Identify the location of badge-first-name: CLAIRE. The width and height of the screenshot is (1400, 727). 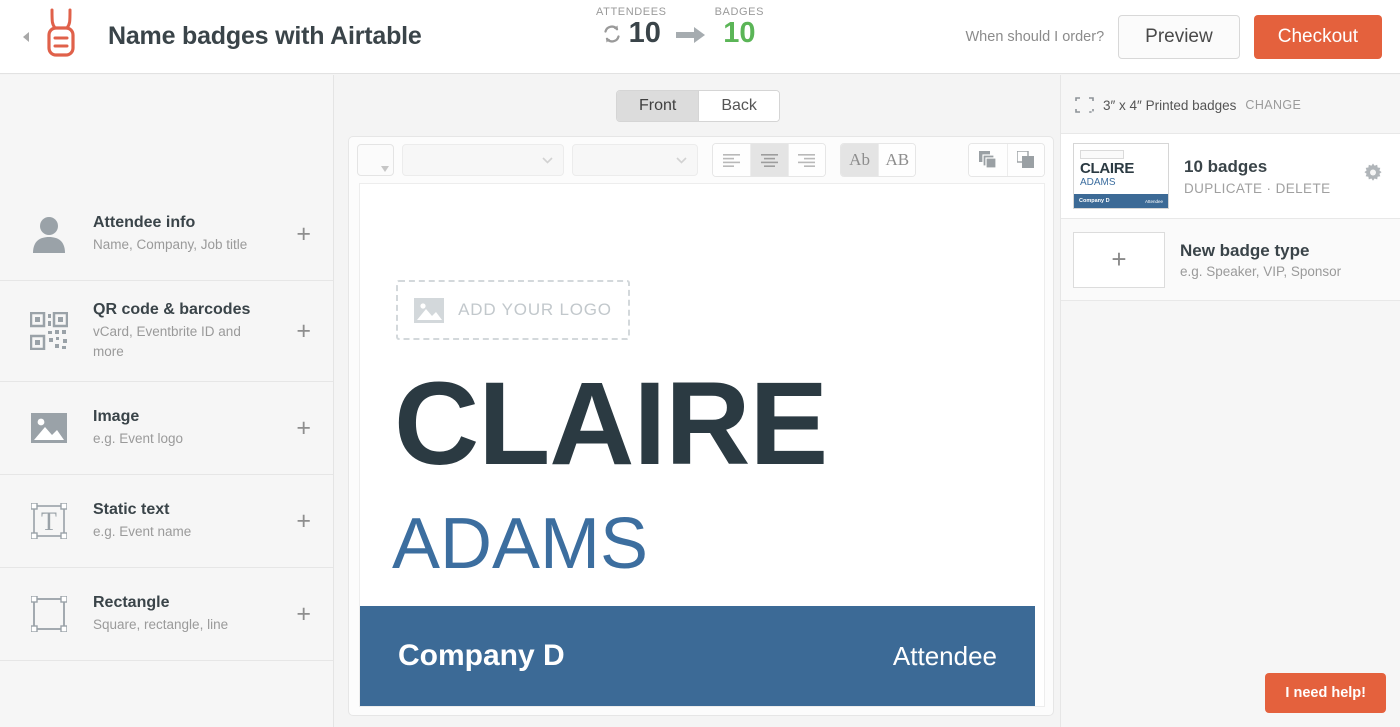
(611, 424).